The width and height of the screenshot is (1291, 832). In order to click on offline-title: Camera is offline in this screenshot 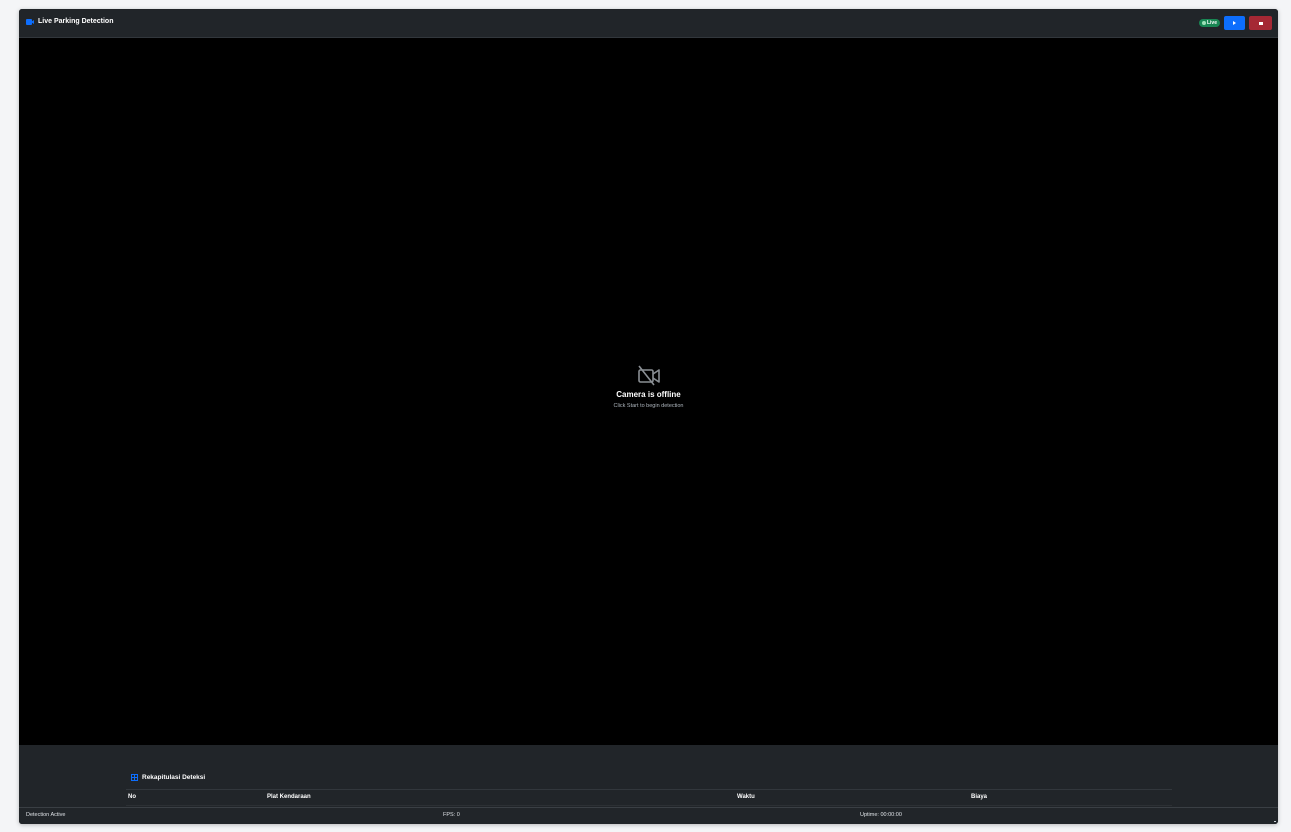, I will do `click(648, 394)`.